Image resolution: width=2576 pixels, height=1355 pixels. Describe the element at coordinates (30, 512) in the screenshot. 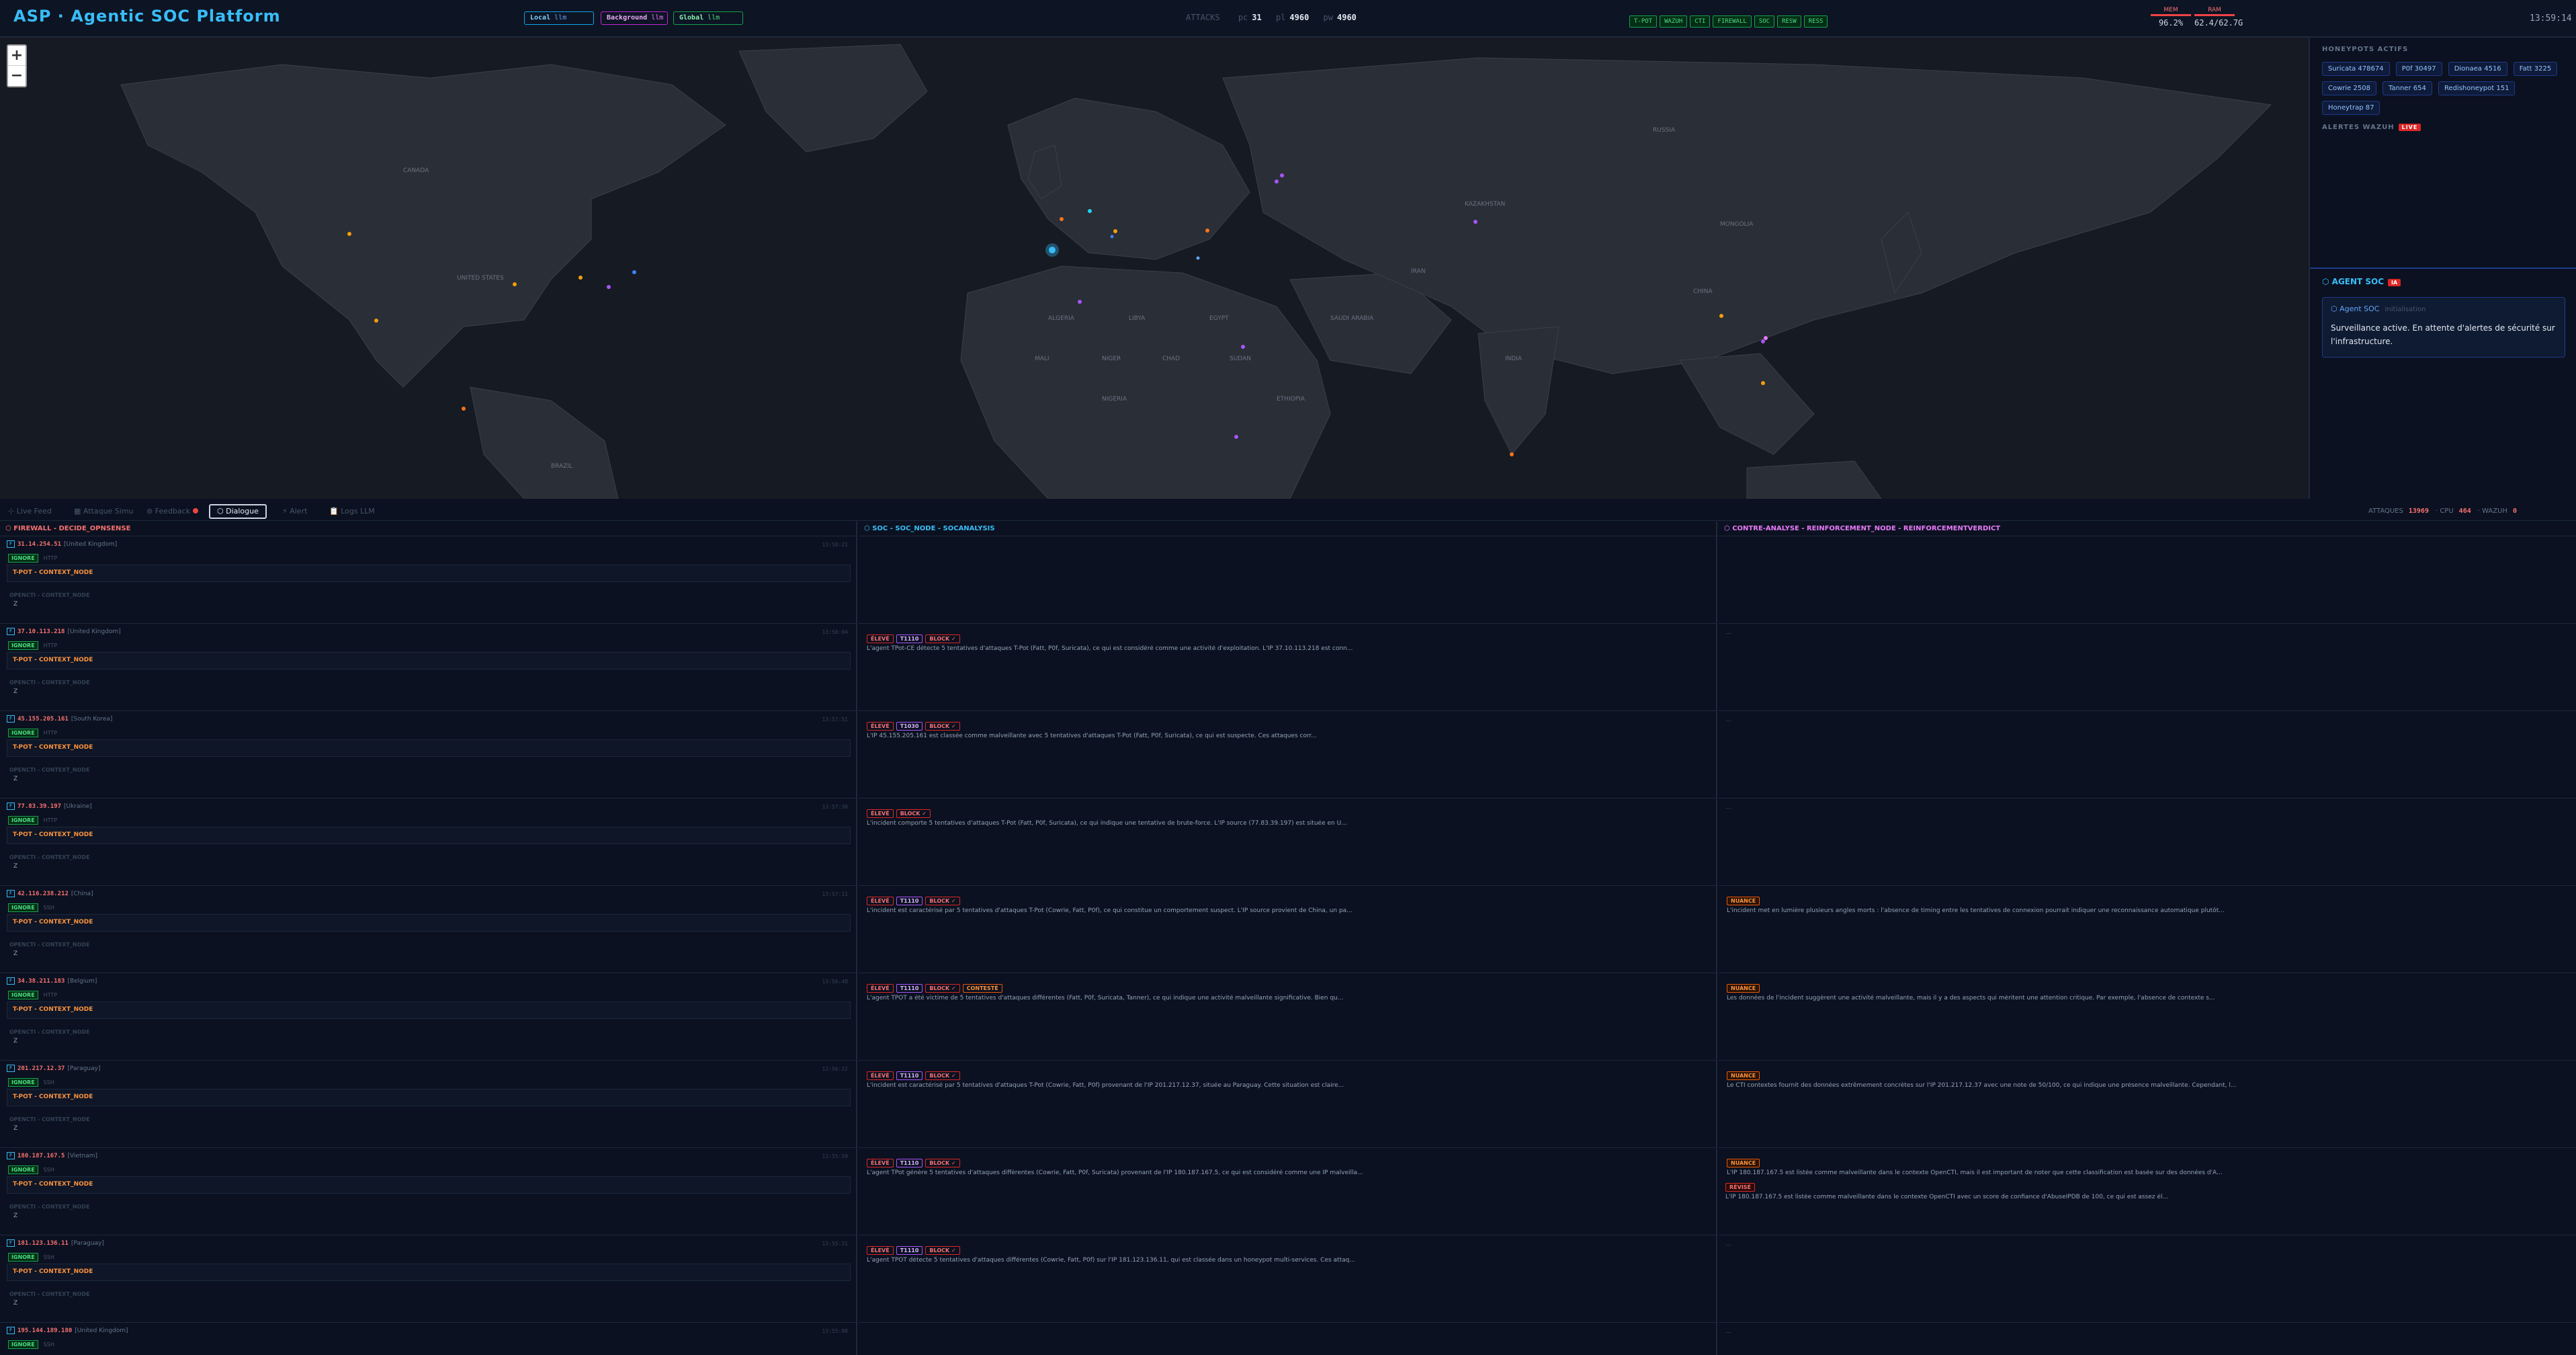

I see `tab-live-feed: ⊹ Live Feed` at that location.